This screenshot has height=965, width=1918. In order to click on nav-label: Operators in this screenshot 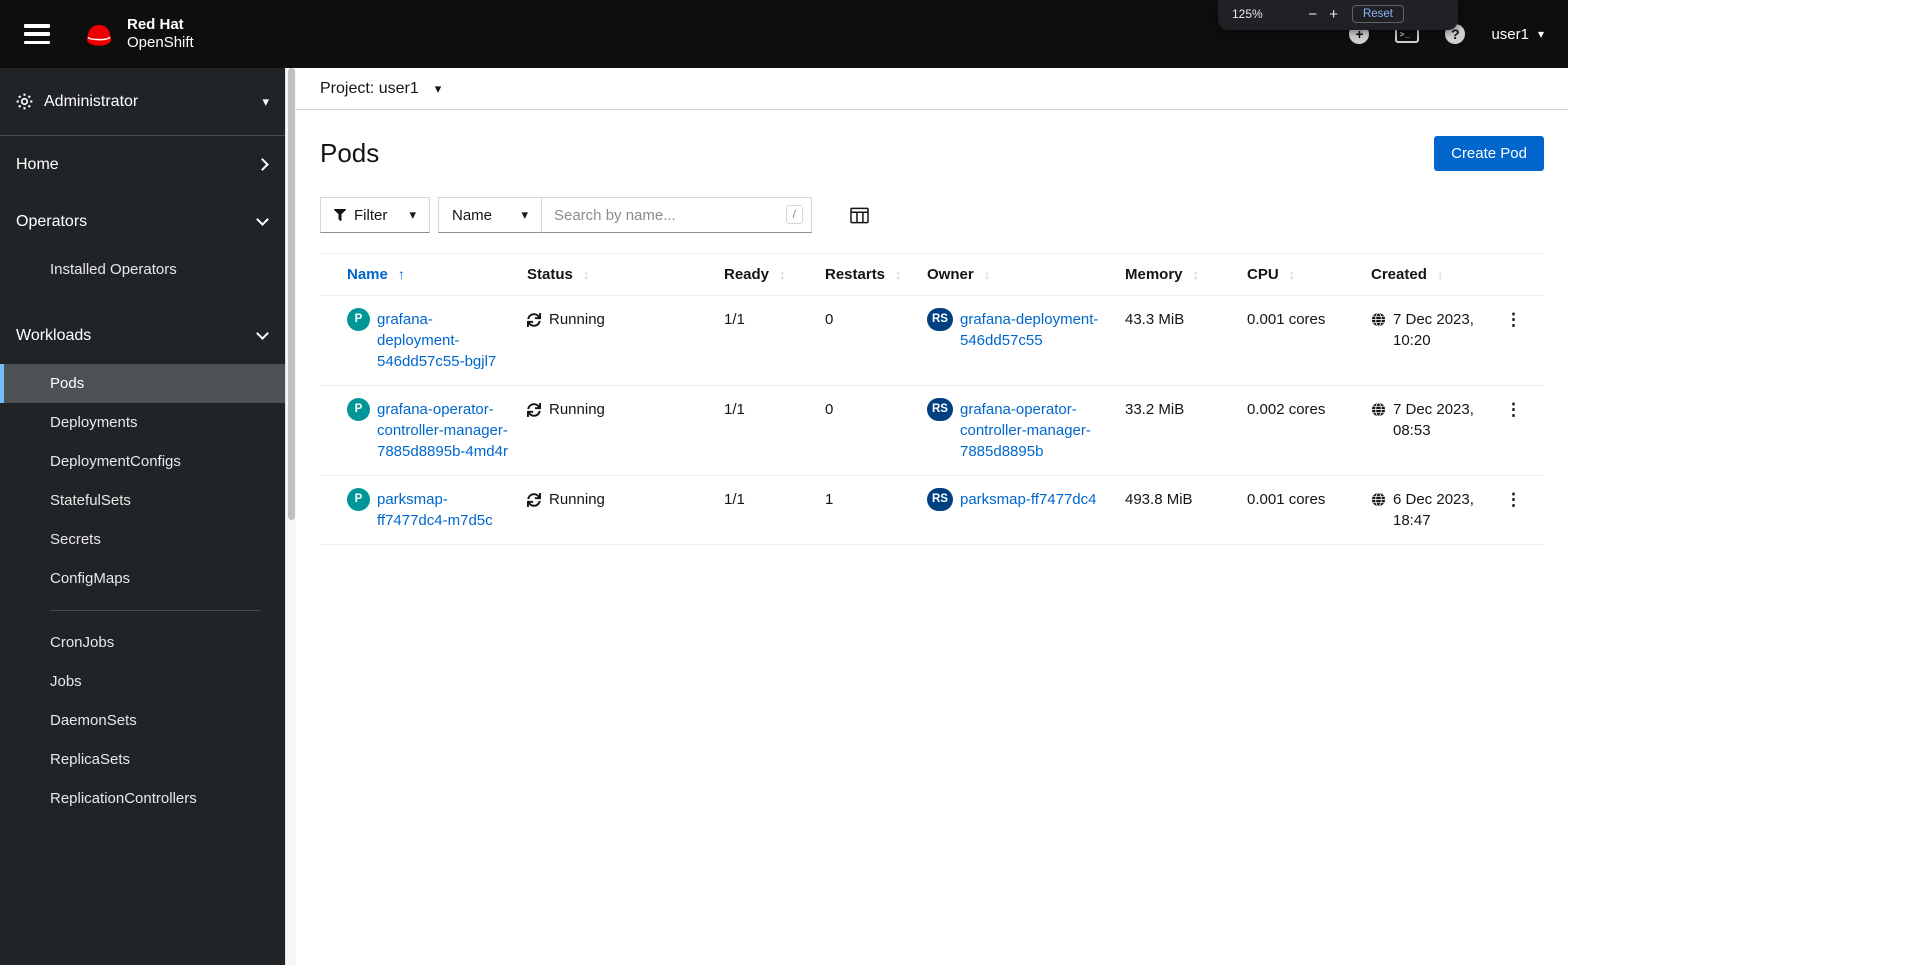, I will do `click(52, 221)`.